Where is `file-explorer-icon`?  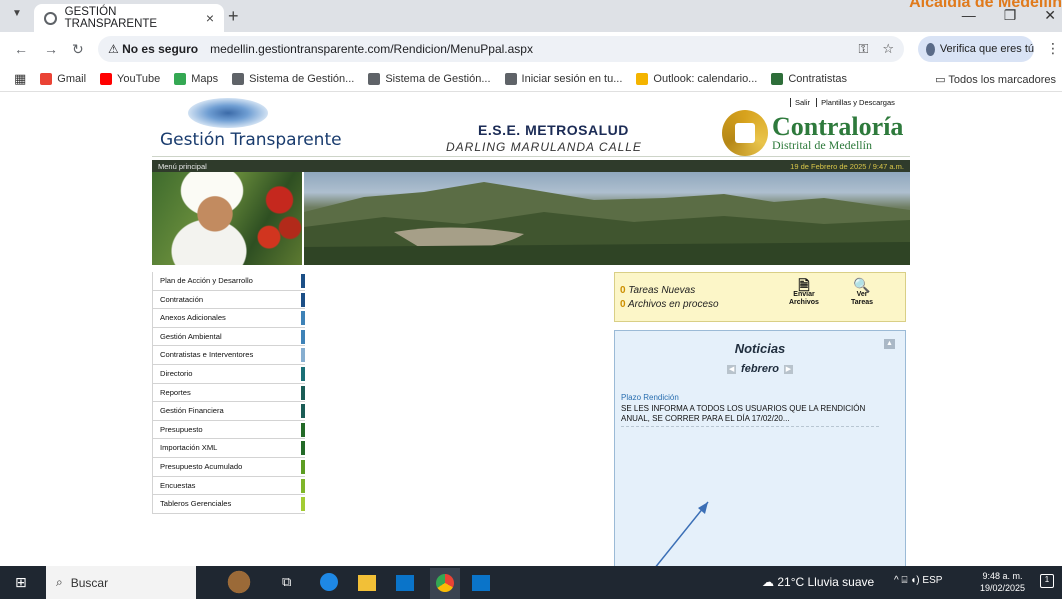
file-explorer-icon is located at coordinates (367, 583).